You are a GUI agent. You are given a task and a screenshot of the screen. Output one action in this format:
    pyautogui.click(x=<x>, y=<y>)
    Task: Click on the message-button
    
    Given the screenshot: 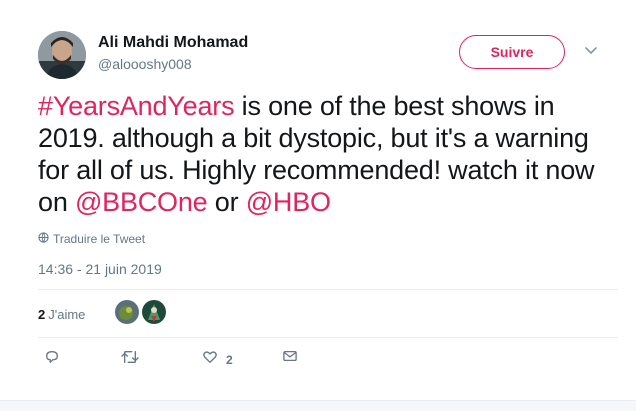 What is the action you would take?
    pyautogui.click(x=290, y=358)
    